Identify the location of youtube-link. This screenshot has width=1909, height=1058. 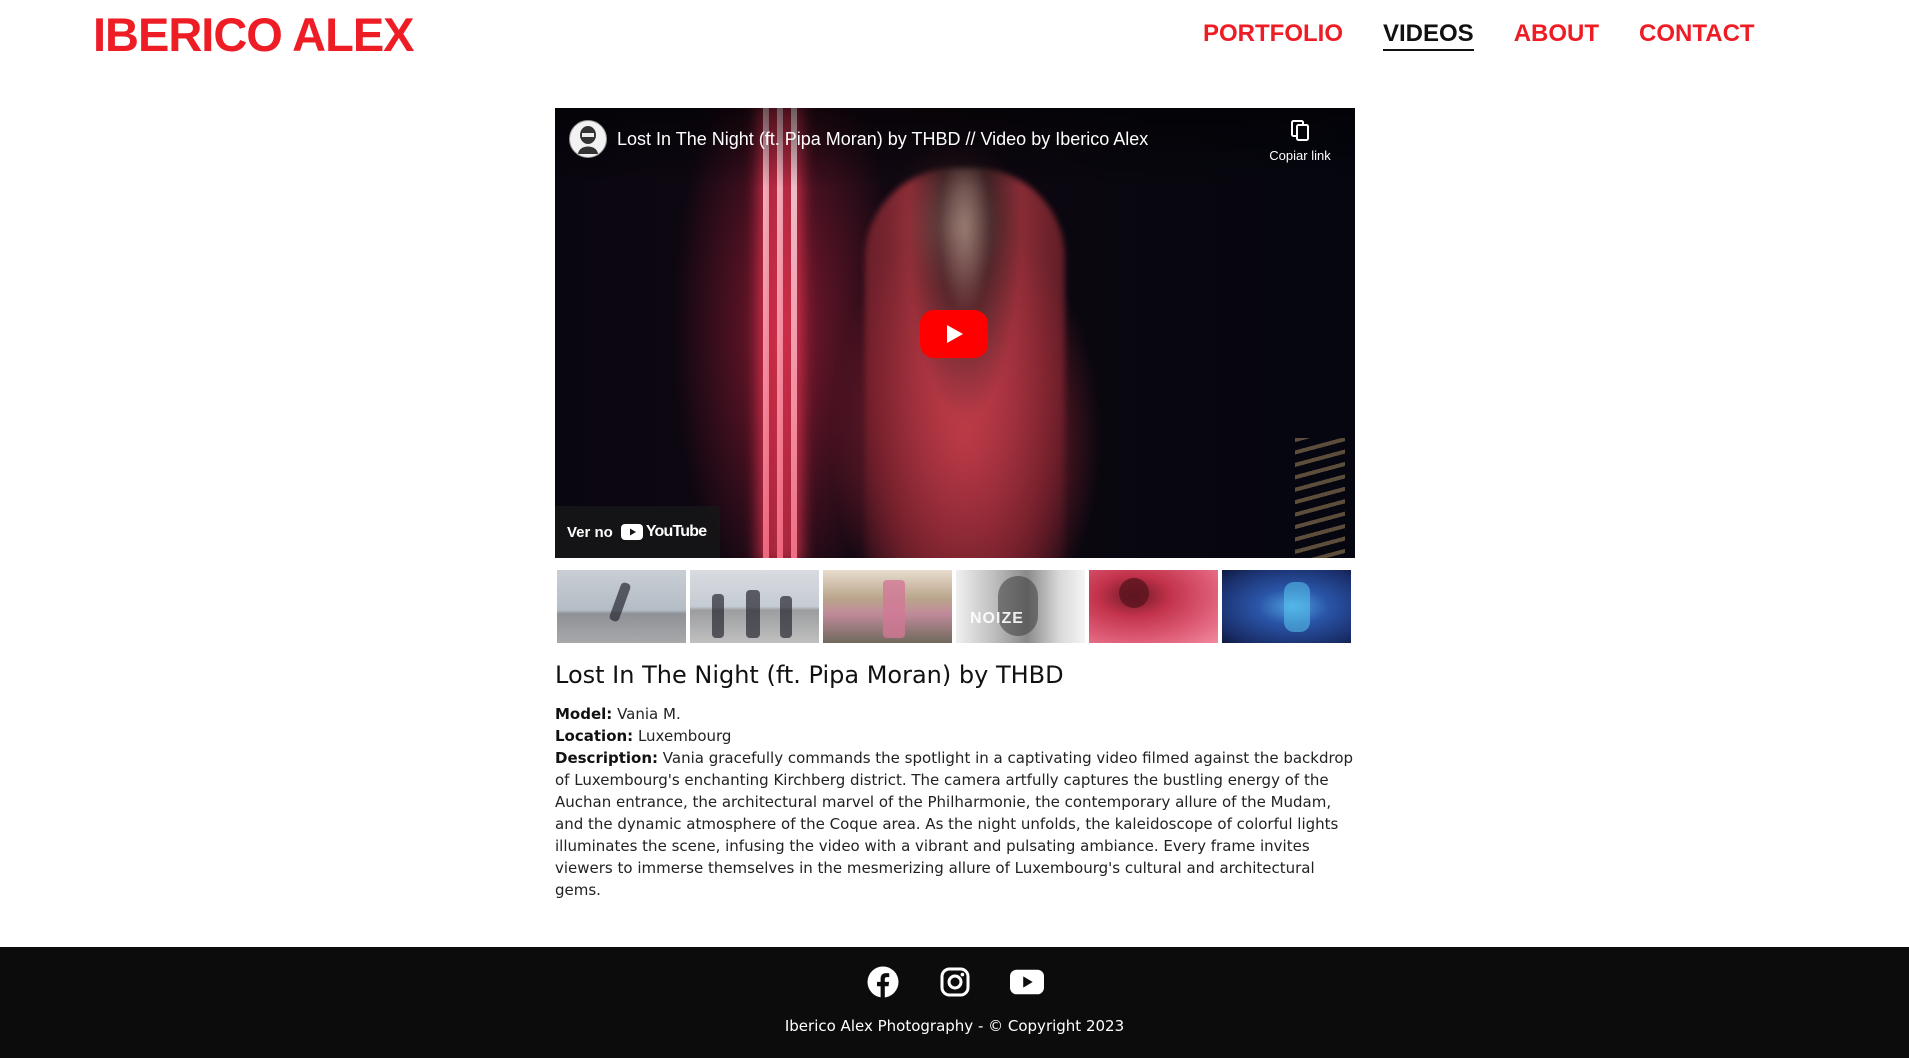
(1027, 982).